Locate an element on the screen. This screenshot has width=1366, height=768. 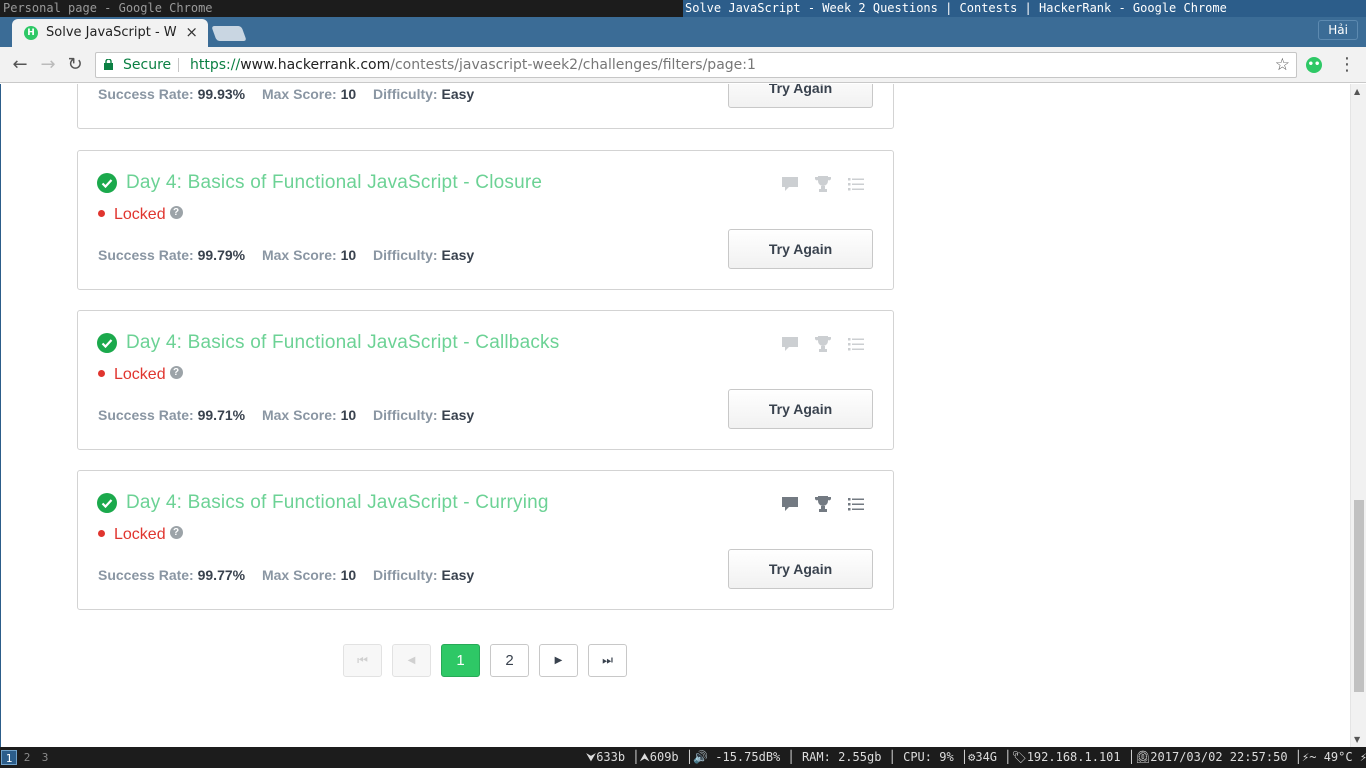
workspace-3: 3 is located at coordinates (45, 757).